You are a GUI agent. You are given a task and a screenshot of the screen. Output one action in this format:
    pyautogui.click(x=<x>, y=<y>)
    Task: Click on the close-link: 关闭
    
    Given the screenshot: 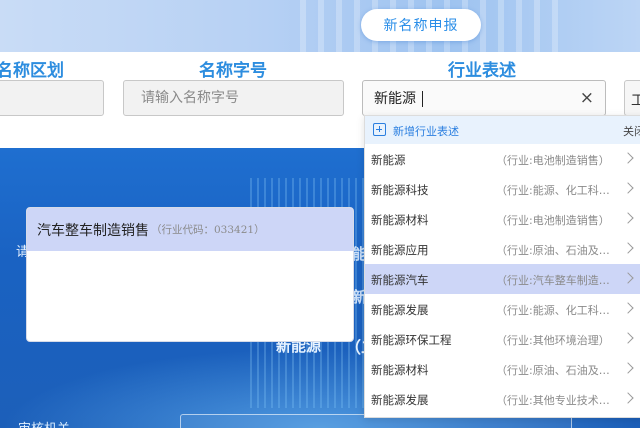 What is the action you would take?
    pyautogui.click(x=631, y=131)
    